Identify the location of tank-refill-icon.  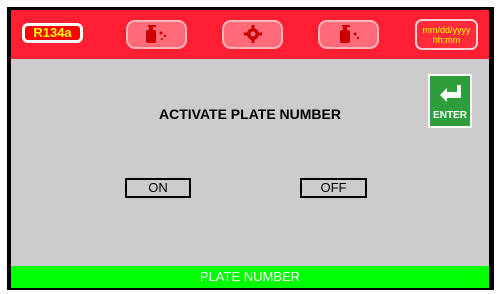
(156, 34).